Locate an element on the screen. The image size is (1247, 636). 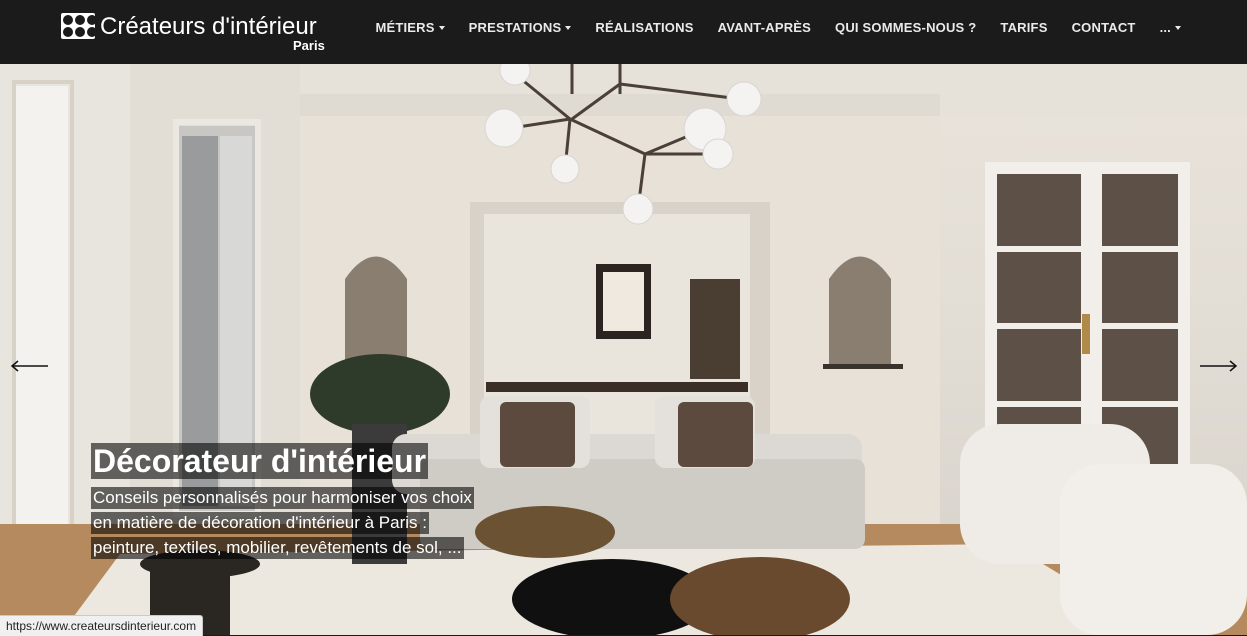
nav-prestations: PRESTATIONS is located at coordinates (520, 27).